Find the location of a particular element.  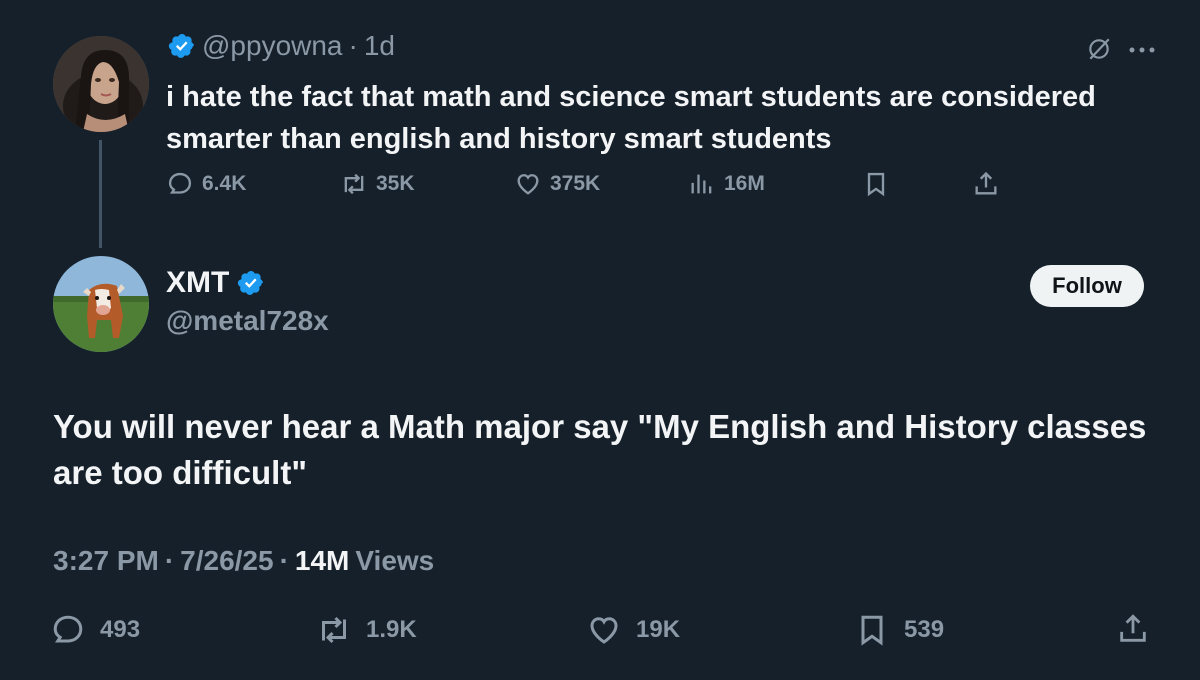

retweet-count: 35K is located at coordinates (395, 183).